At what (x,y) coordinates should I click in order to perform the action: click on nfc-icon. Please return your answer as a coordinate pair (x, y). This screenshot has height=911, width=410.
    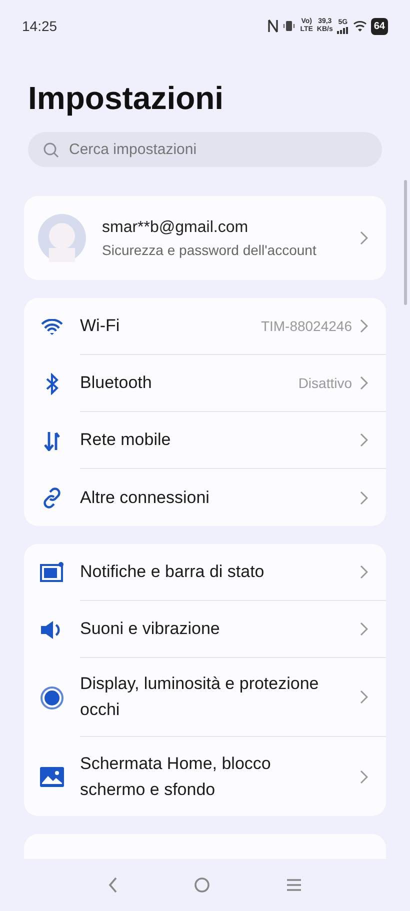
    Looking at the image, I should click on (273, 26).